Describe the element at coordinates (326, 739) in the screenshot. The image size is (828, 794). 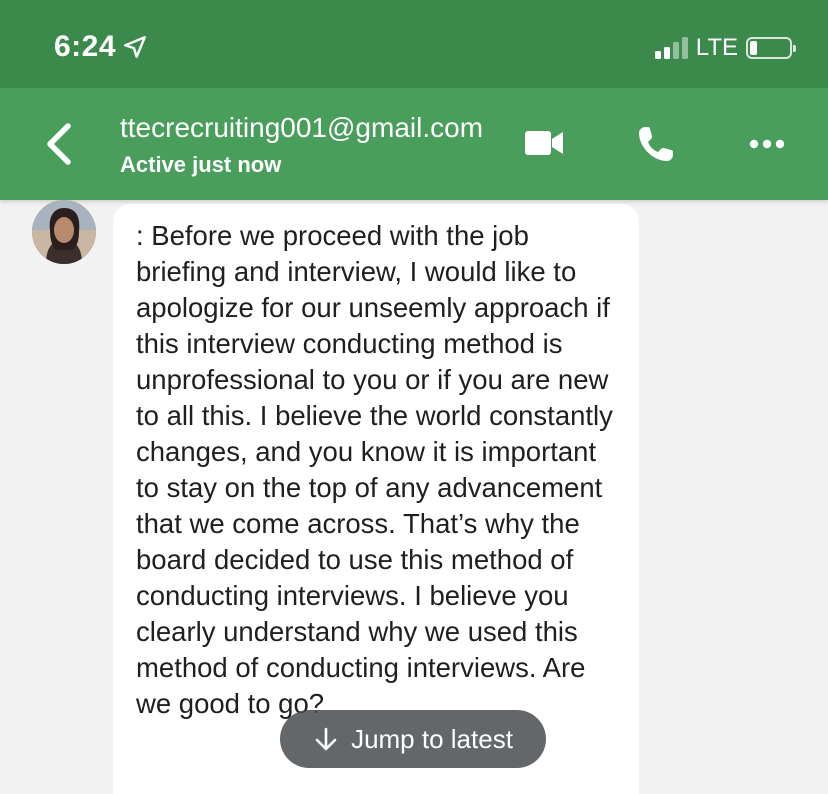
I see `arrow-down-icon` at that location.